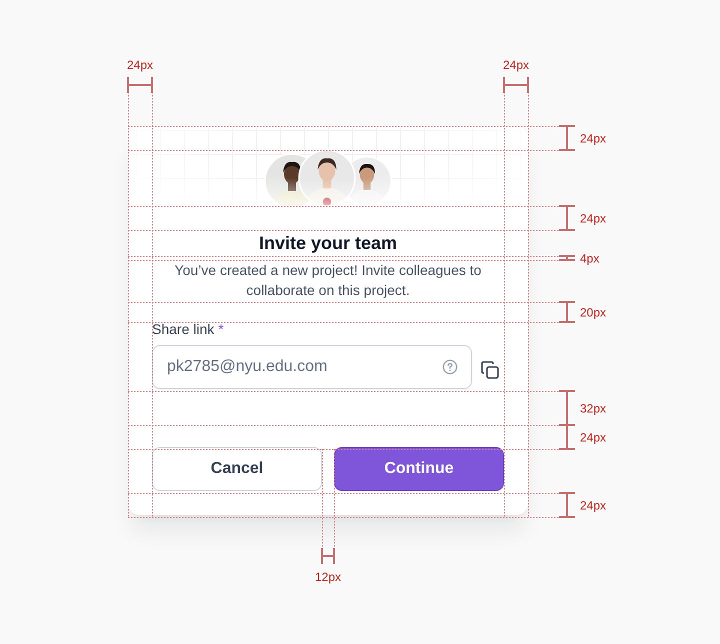 The image size is (720, 644). What do you see at coordinates (450, 367) in the screenshot?
I see `help-icon` at bounding box center [450, 367].